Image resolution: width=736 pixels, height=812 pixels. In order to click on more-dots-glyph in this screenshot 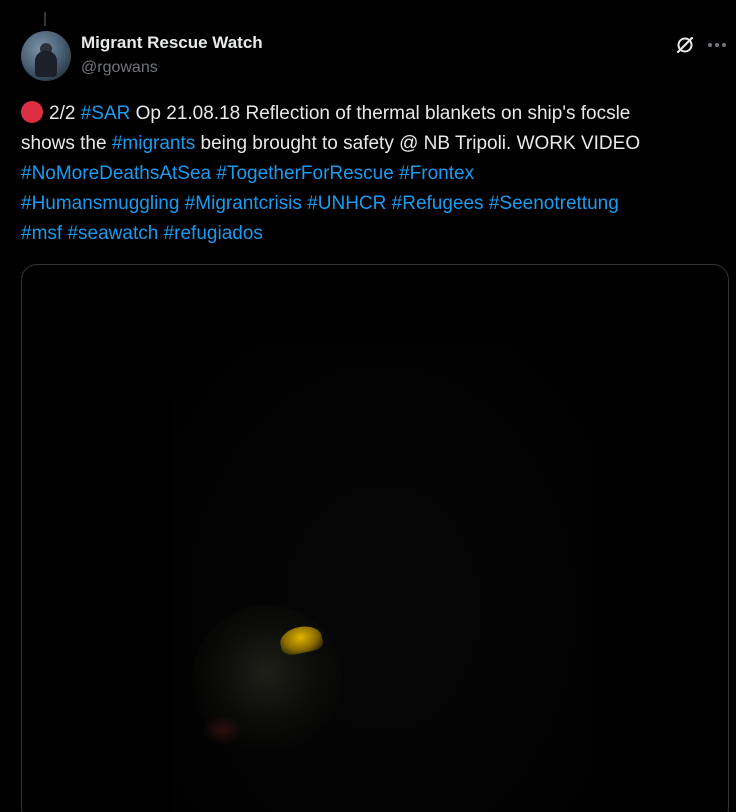, I will do `click(717, 45)`.